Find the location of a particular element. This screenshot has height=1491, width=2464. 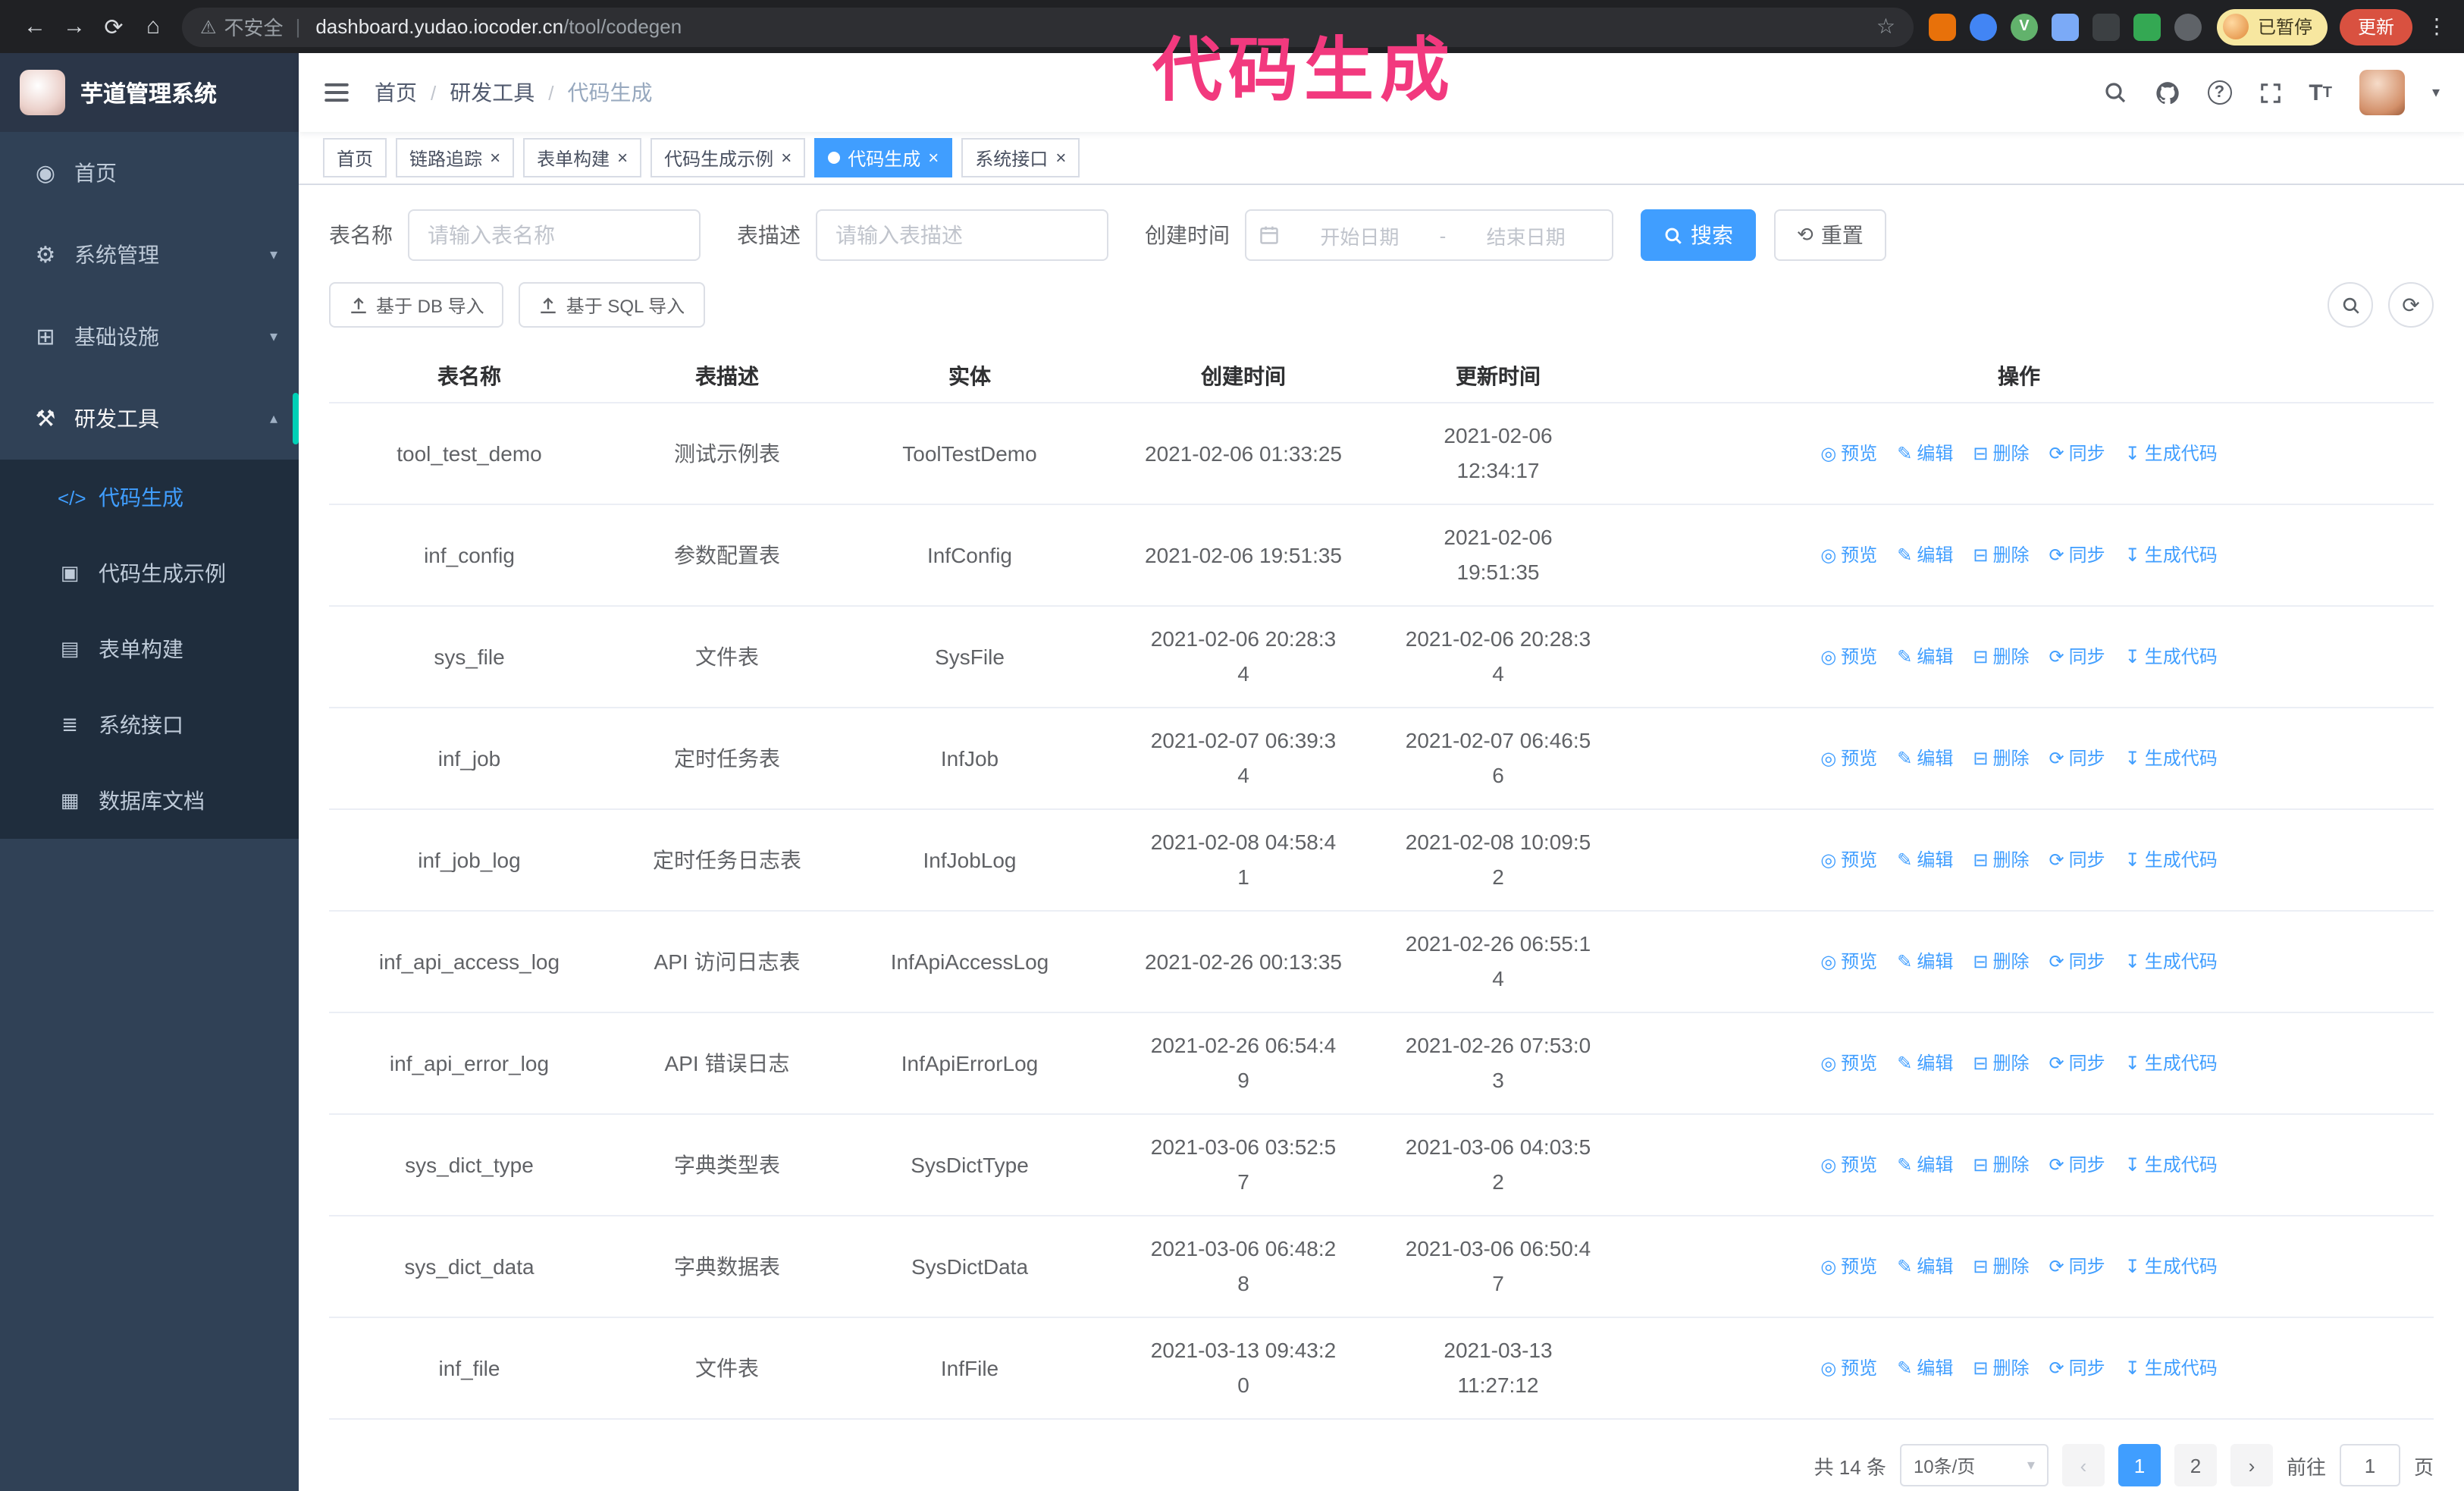

tab-form-builder: 表单构建 × is located at coordinates (582, 157).